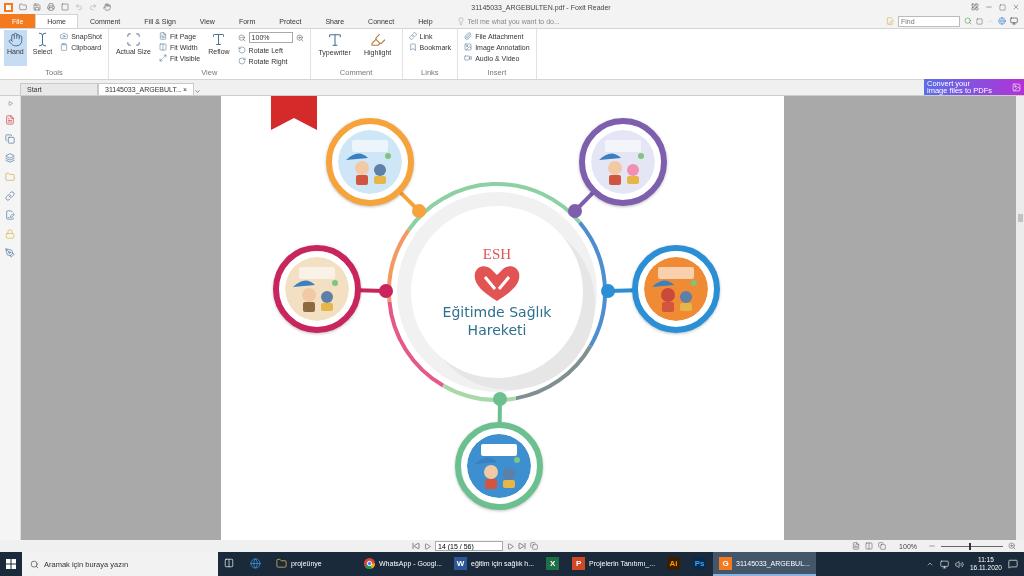 Image resolution: width=1024 pixels, height=576 pixels. What do you see at coordinates (882, 546) in the screenshot?
I see `facing-icon` at bounding box center [882, 546].